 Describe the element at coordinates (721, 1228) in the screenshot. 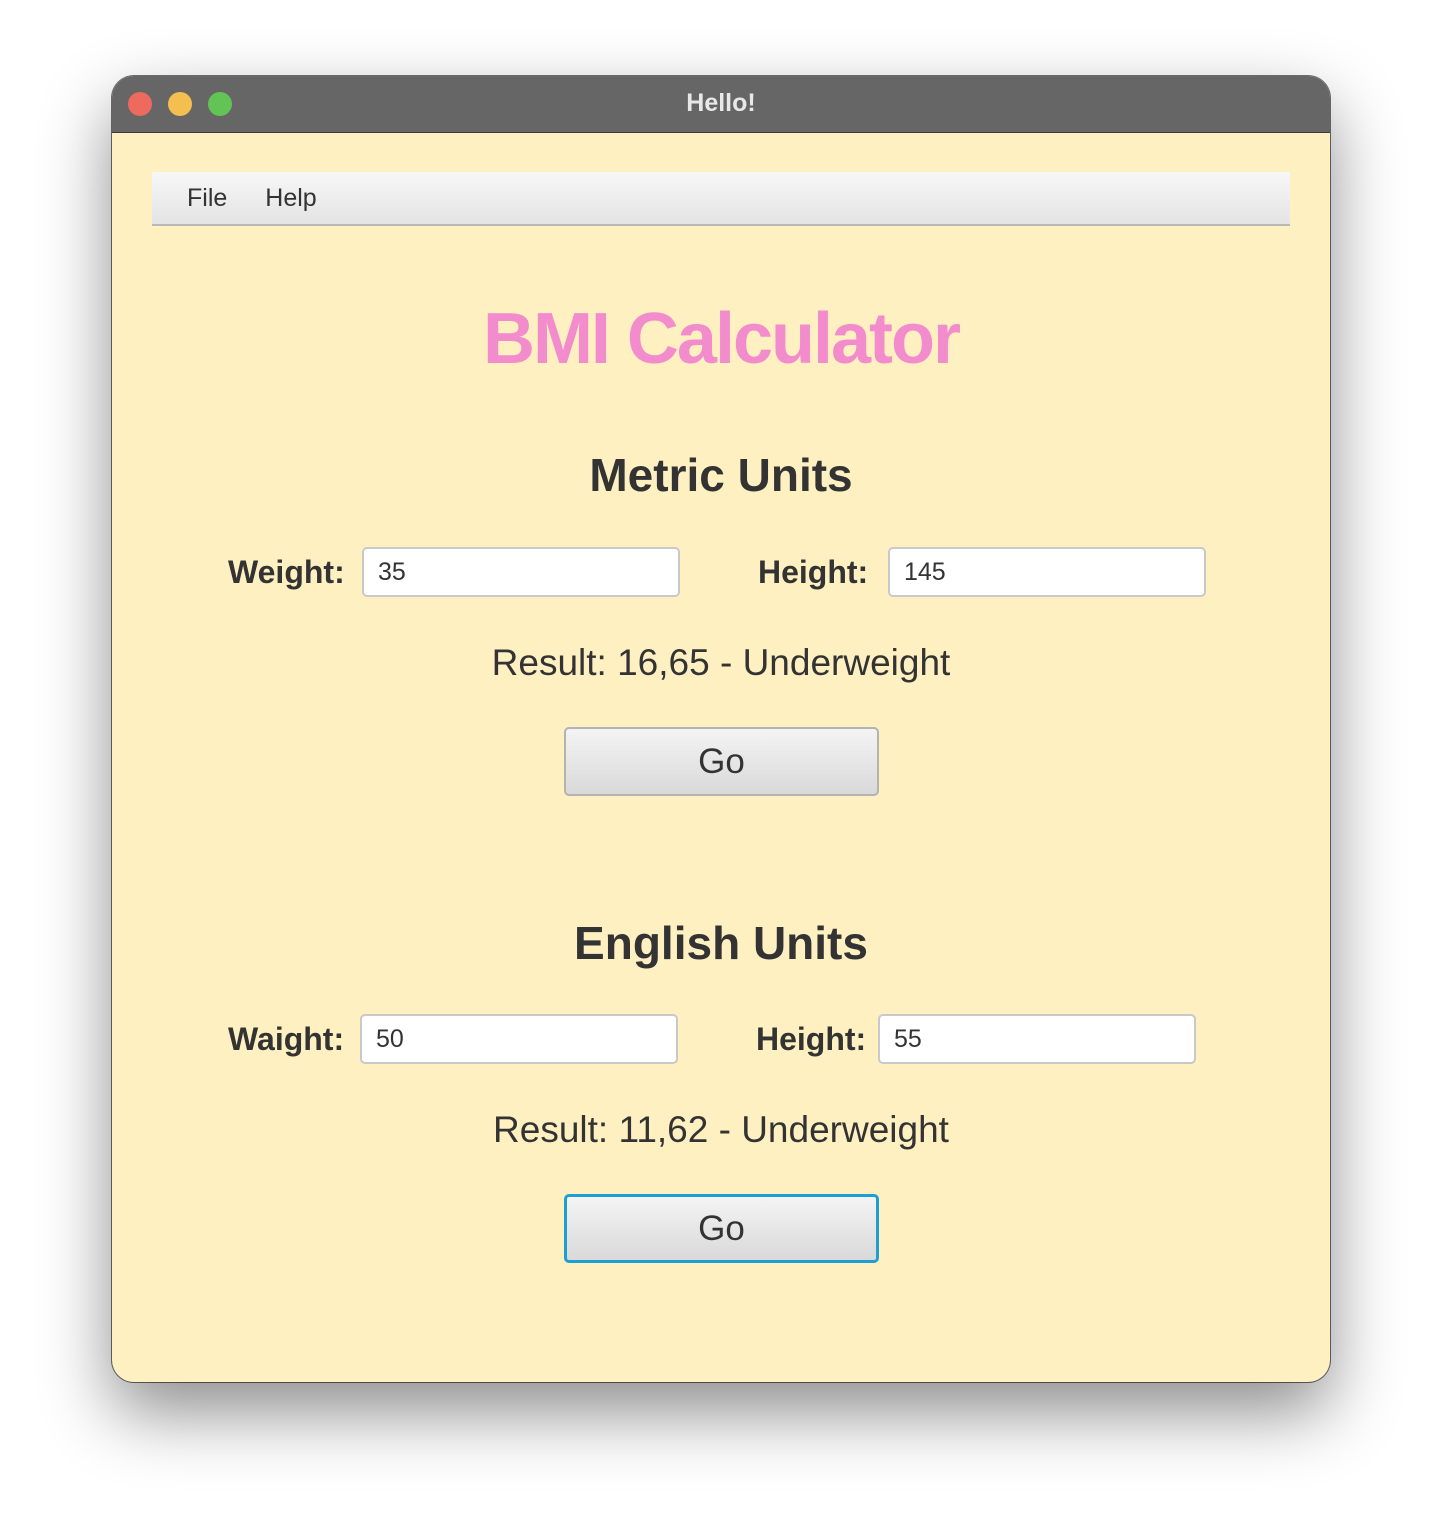

I see `english-go-button: Go` at that location.